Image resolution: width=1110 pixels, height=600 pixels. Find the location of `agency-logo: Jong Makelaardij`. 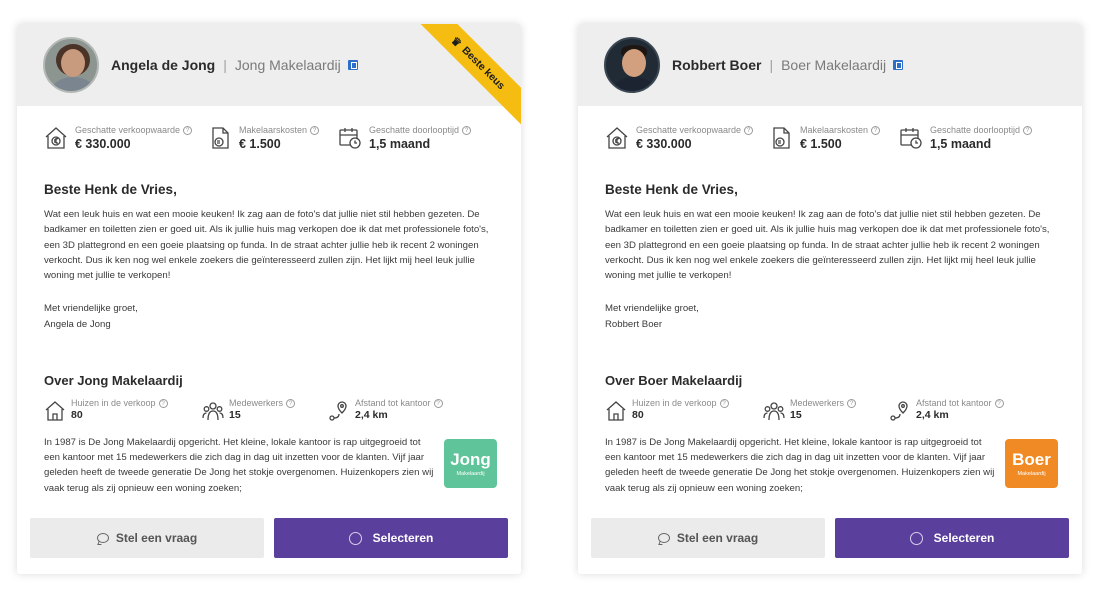

agency-logo: Jong Makelaardij is located at coordinates (470, 463).